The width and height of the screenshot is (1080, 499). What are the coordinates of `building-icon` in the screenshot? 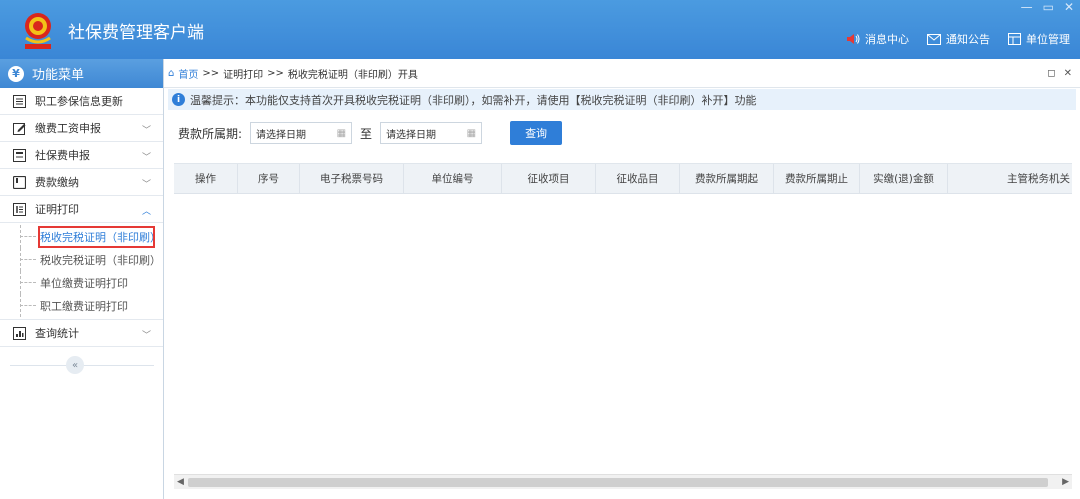 It's located at (1014, 39).